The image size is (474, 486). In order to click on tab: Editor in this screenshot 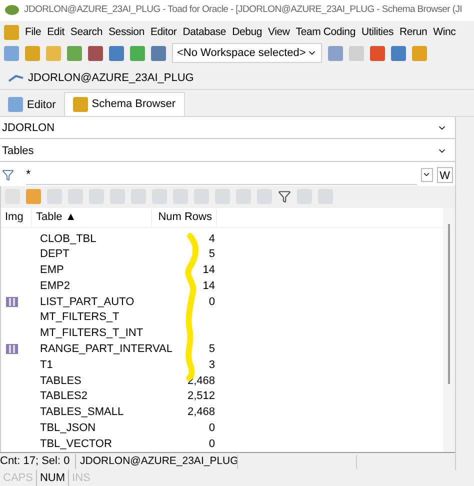, I will do `click(32, 105)`.